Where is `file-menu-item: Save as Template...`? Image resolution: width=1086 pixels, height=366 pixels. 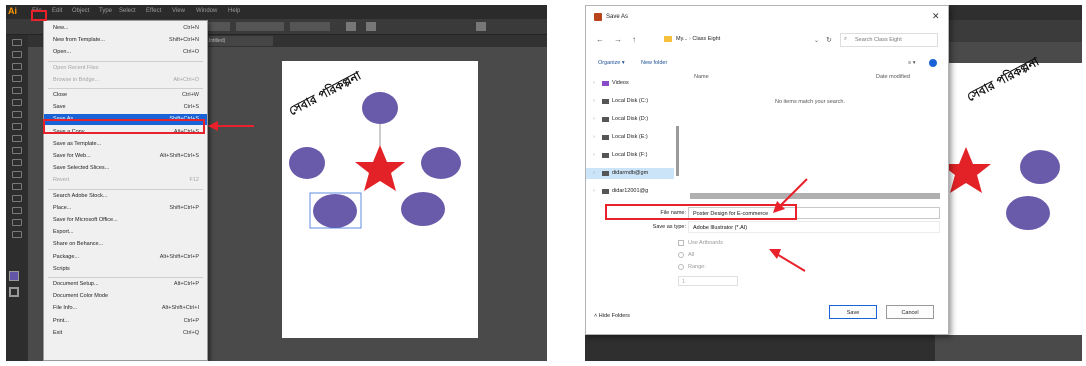 file-menu-item: Save as Template... is located at coordinates (125, 144).